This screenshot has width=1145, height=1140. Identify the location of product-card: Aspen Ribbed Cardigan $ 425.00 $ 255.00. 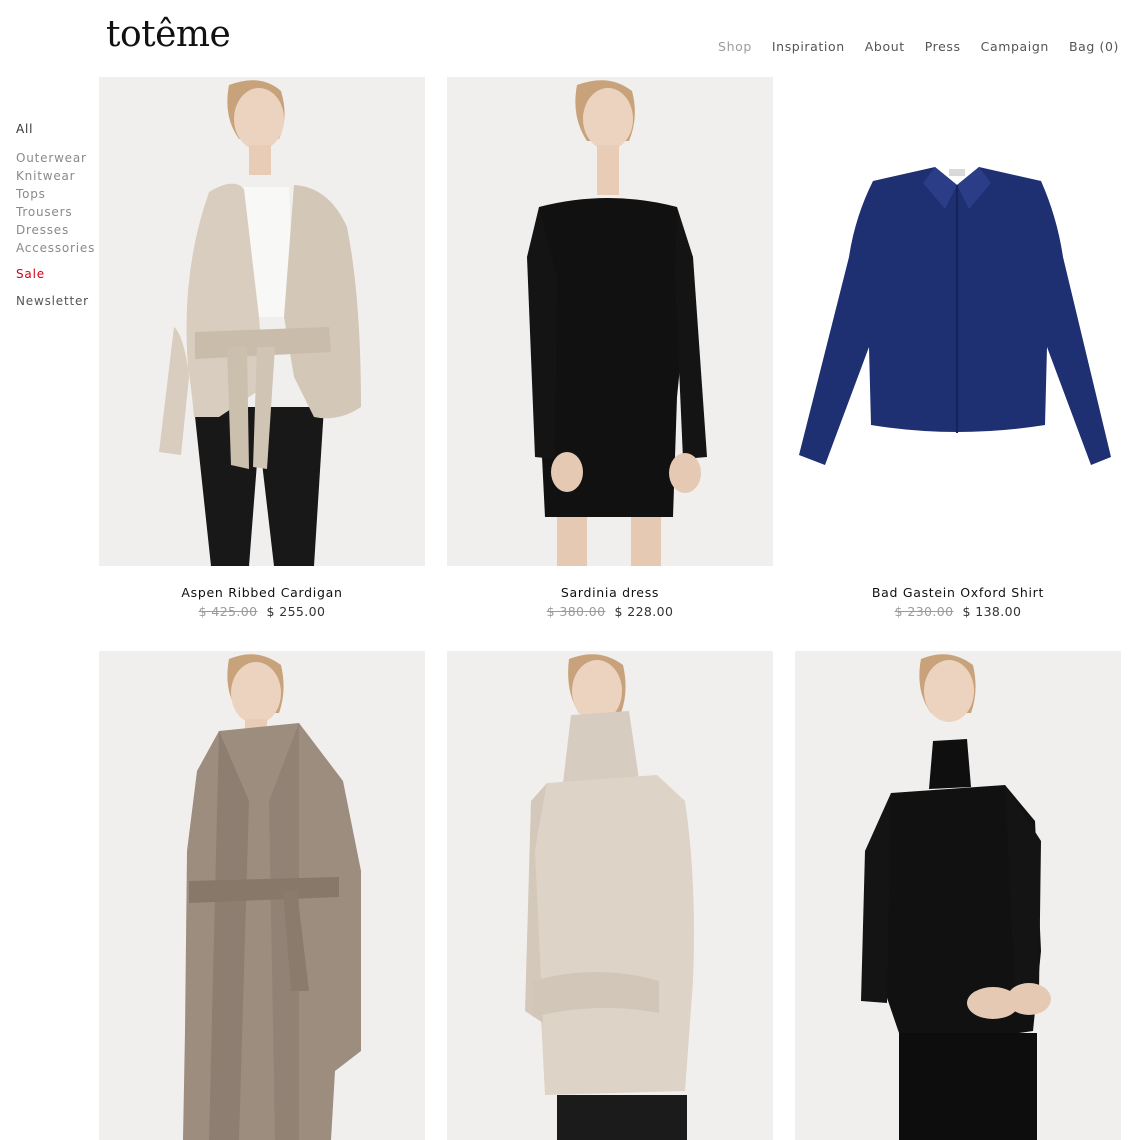
(262, 348).